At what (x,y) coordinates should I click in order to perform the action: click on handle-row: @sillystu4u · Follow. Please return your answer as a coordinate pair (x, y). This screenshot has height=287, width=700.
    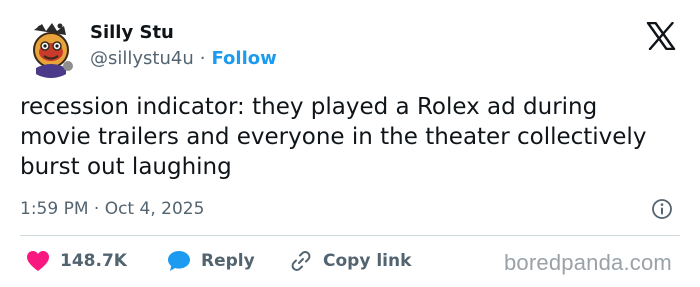
    Looking at the image, I should click on (183, 59).